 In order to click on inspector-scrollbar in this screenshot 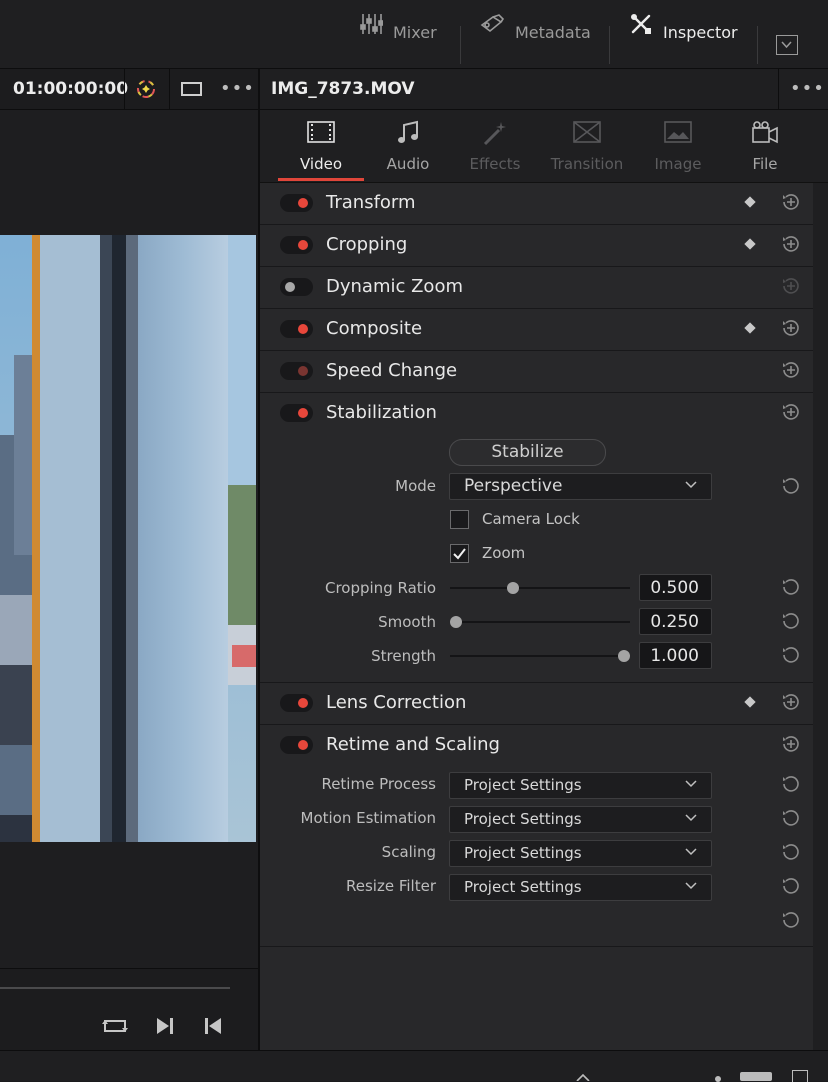, I will do `click(820, 616)`.